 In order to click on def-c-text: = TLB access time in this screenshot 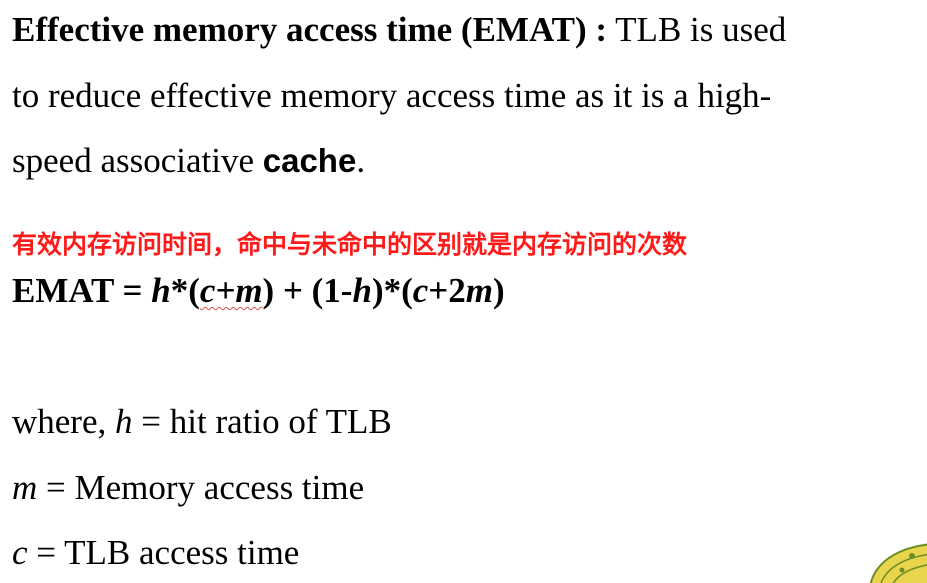, I will do `click(163, 552)`.